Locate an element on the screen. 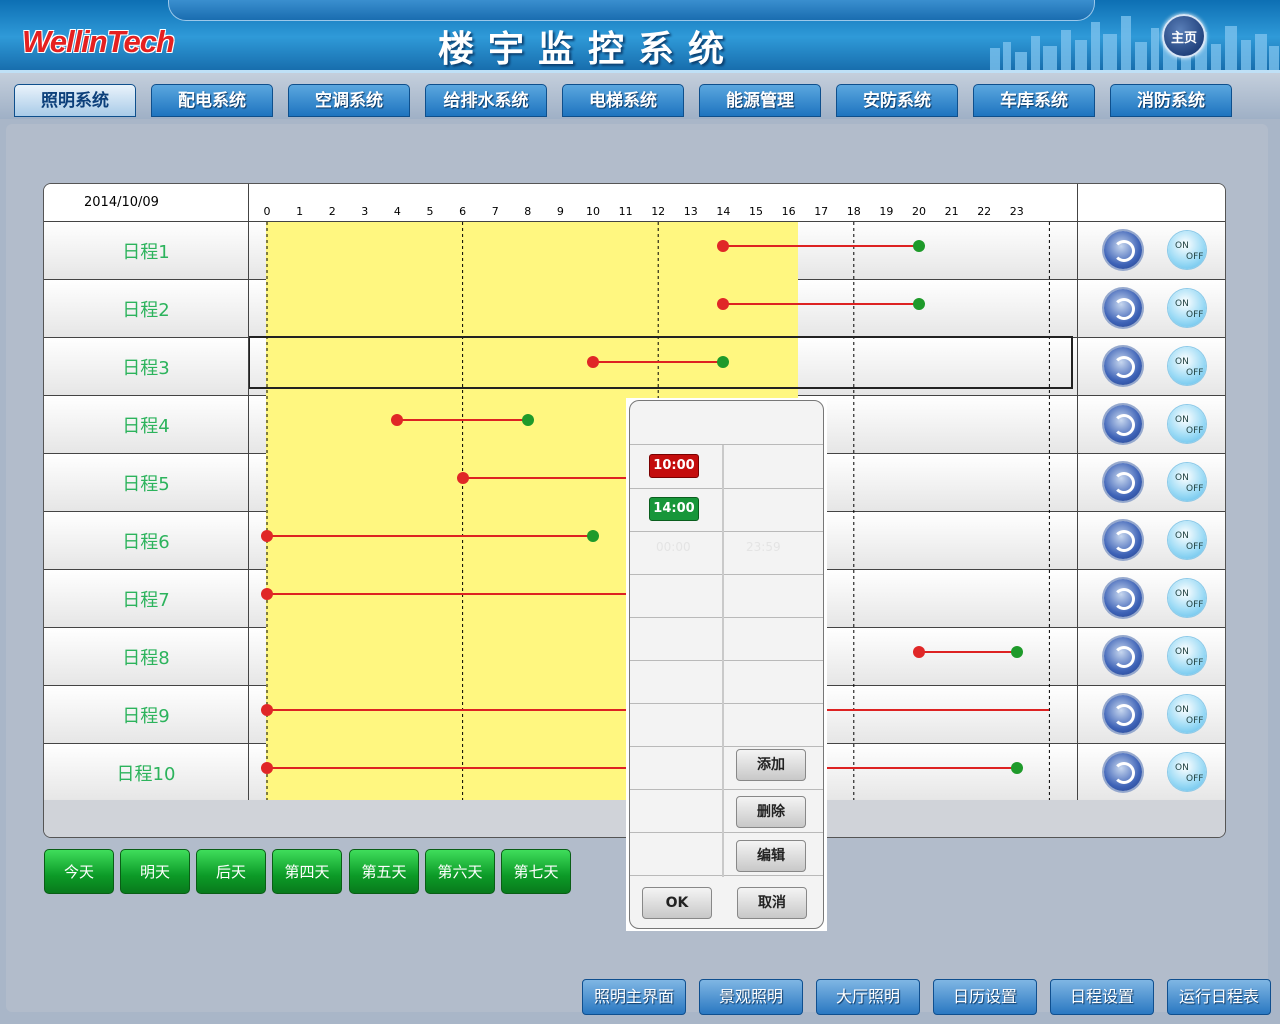 The width and height of the screenshot is (1280, 1024). hour-tick-label: 16 is located at coordinates (788, 211).